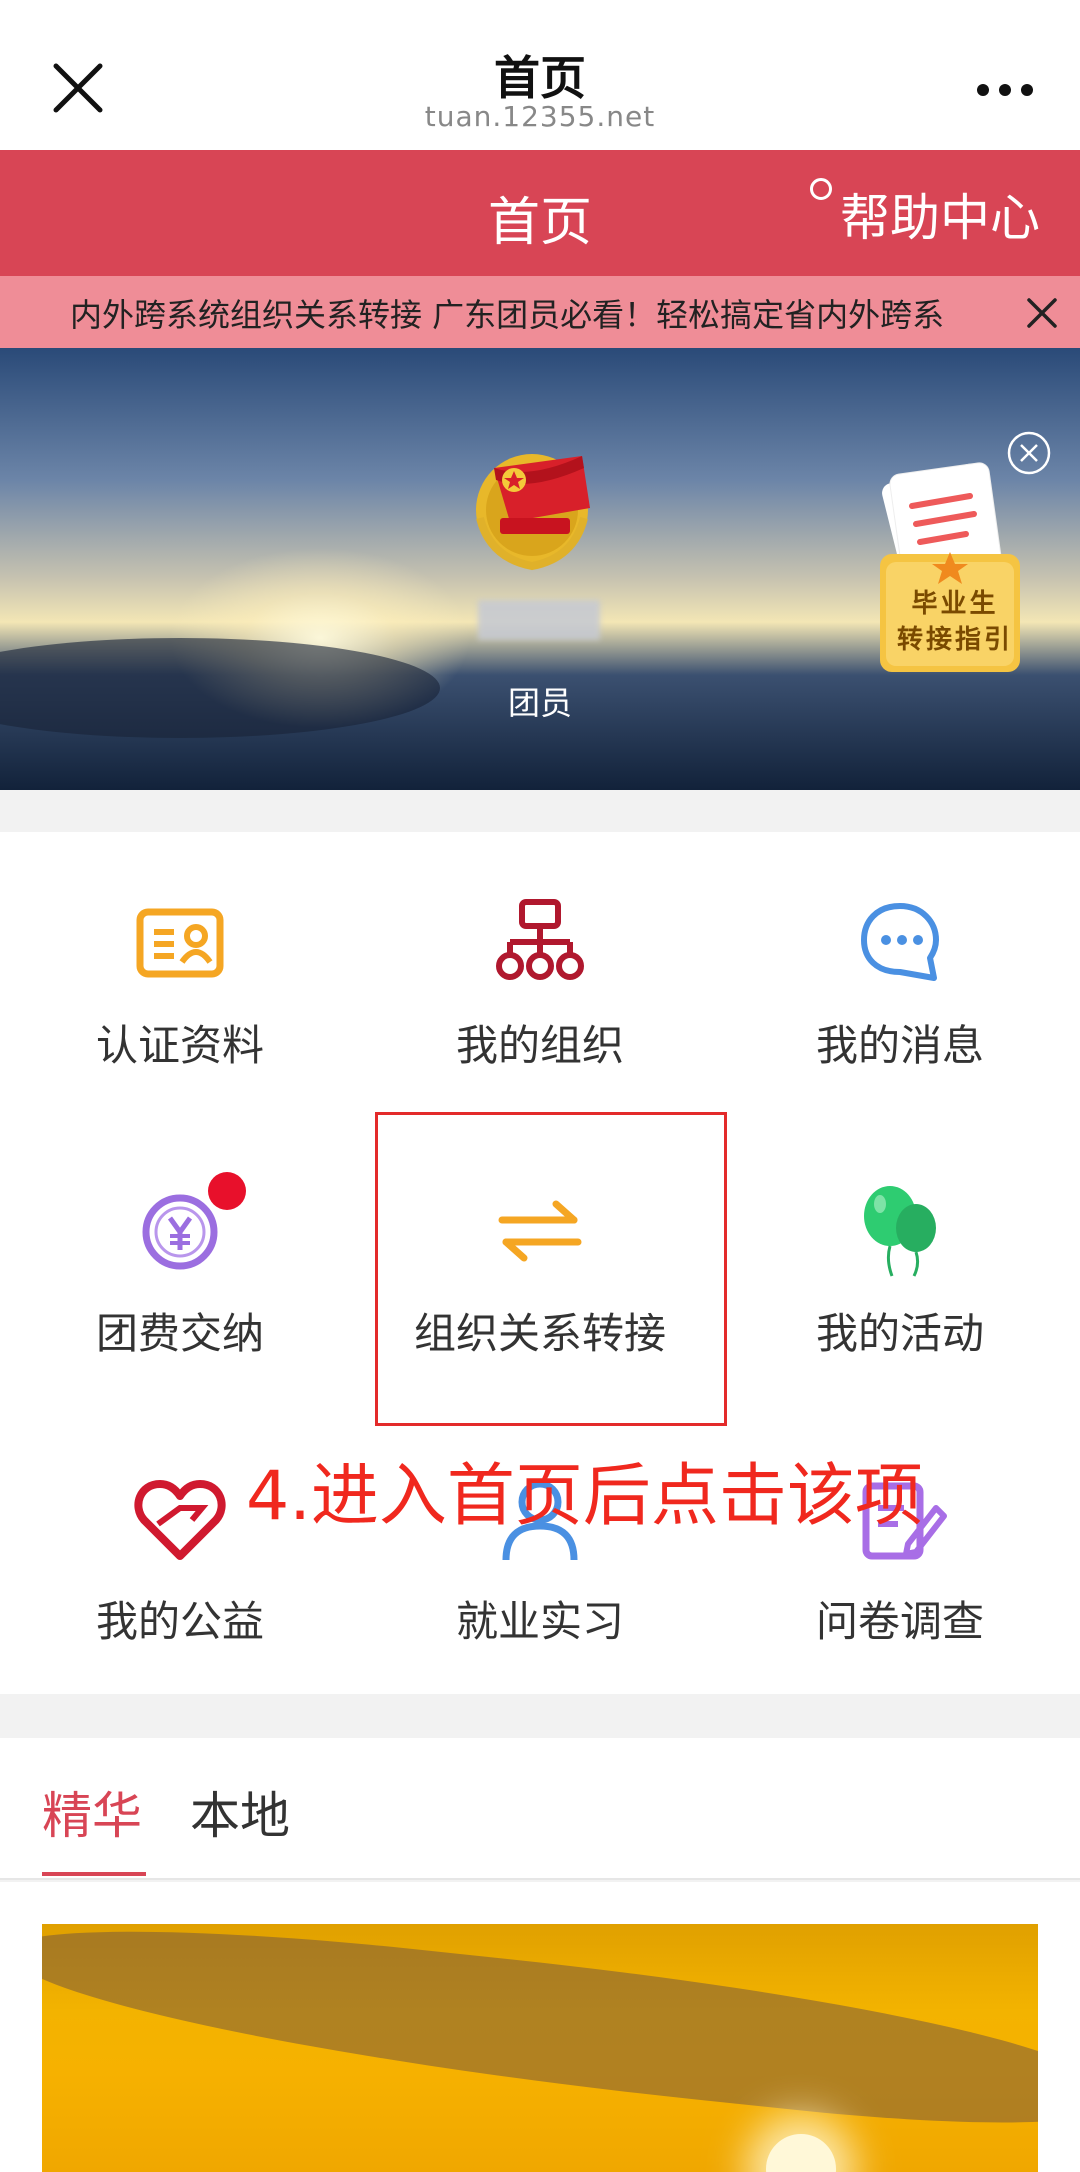 This screenshot has width=1080, height=2172. I want to click on grid-item-my-messages: 我的消息, so click(900, 972).